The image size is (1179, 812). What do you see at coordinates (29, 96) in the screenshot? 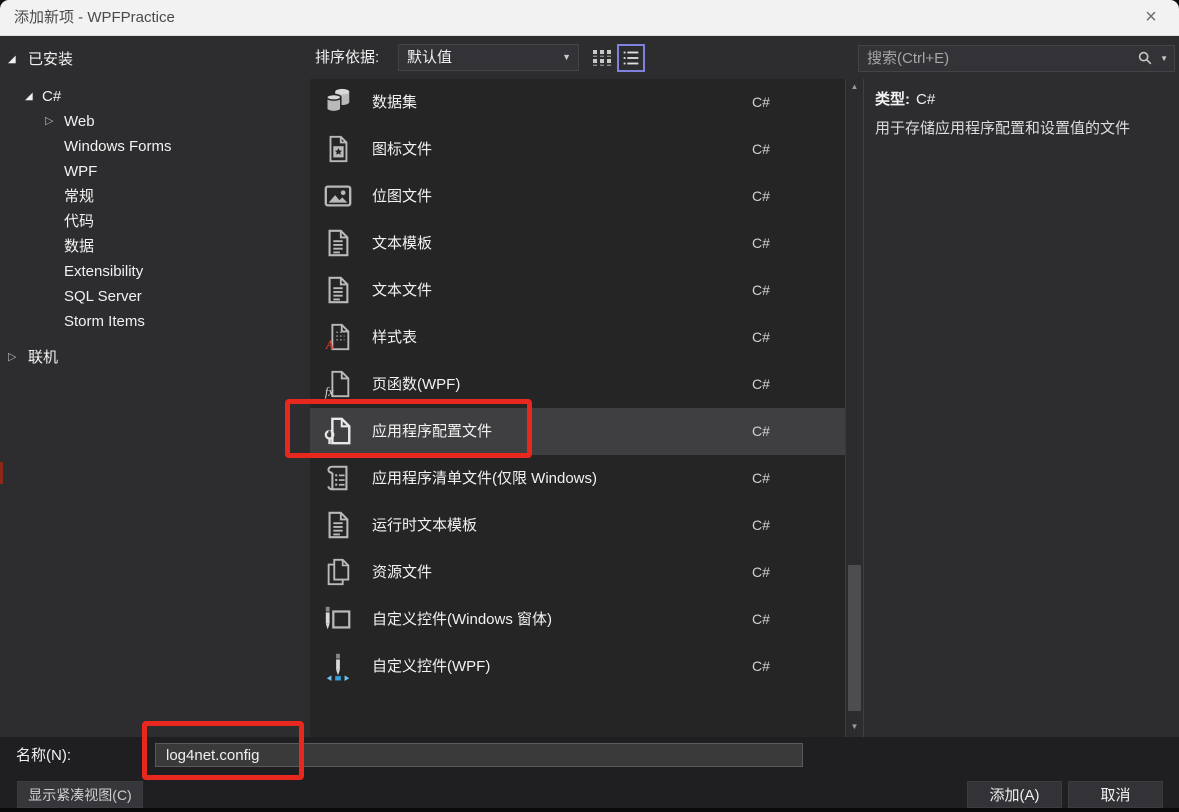
I see `expanded-arrow-icon: ◢` at bounding box center [29, 96].